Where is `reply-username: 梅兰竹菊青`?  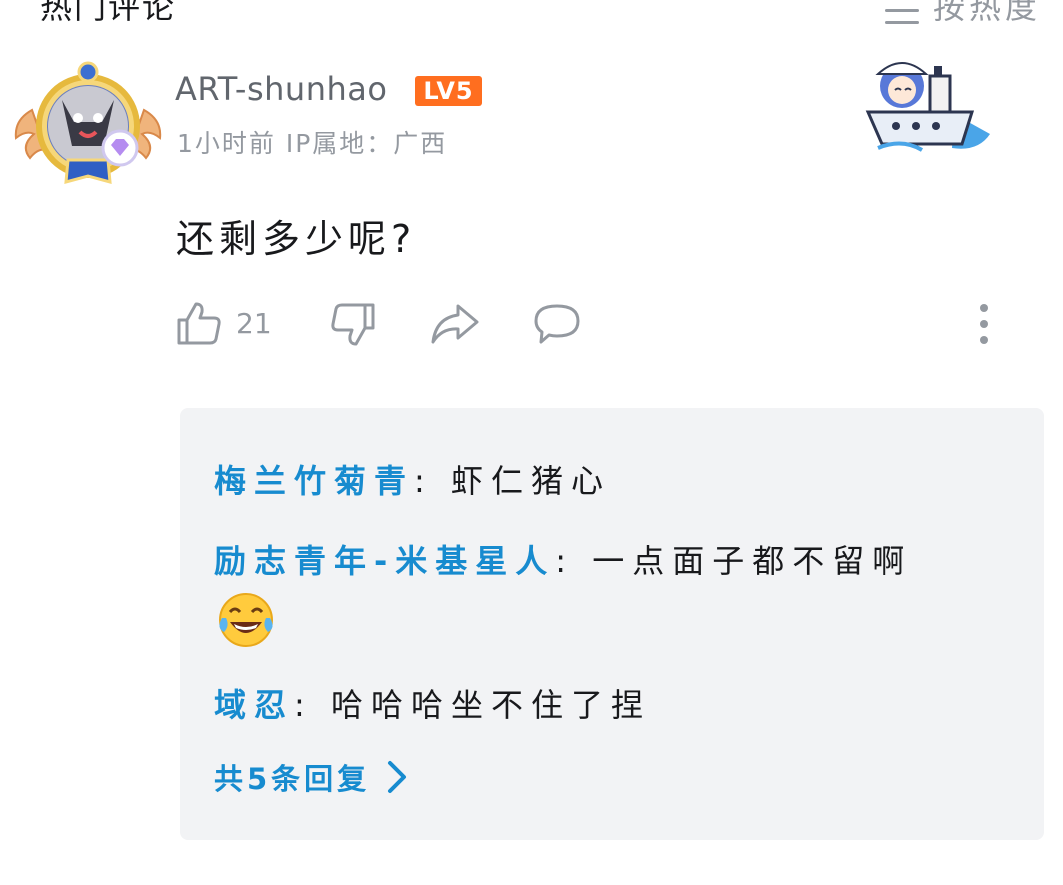 reply-username: 梅兰竹菊青 is located at coordinates (314, 481).